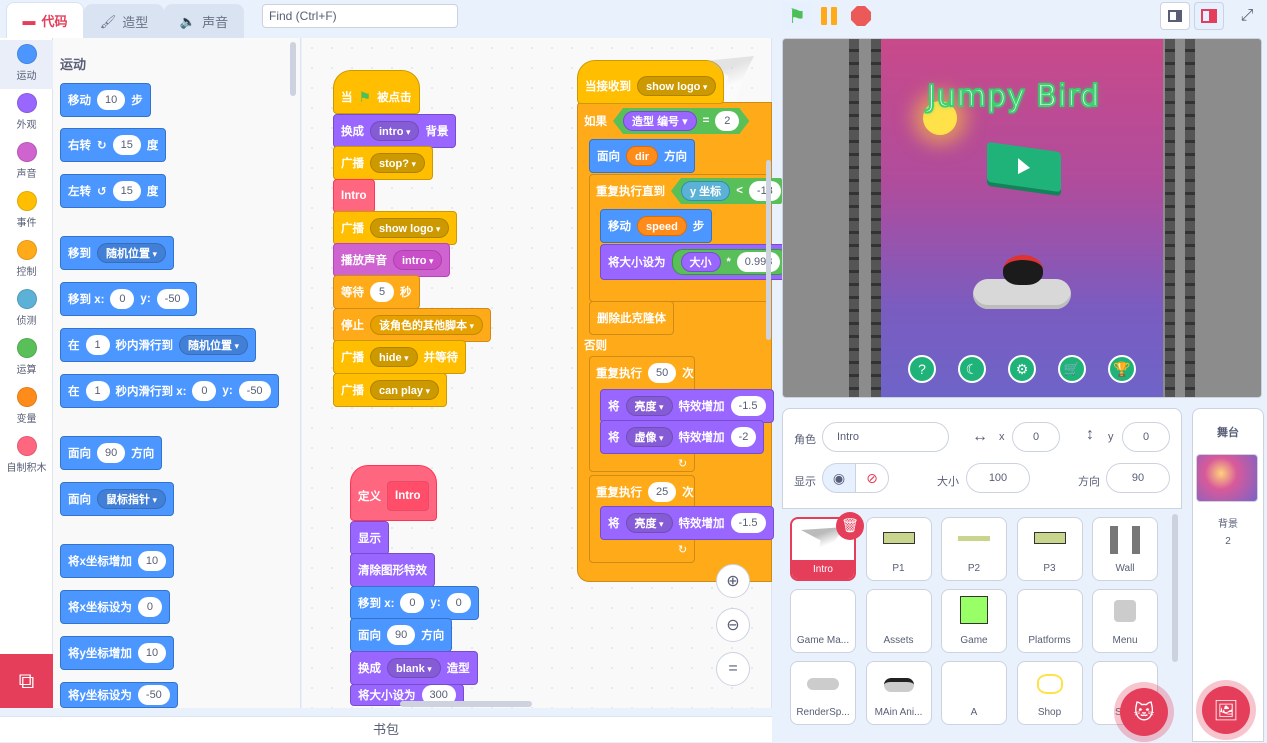 This screenshot has width=1267, height=743. What do you see at coordinates (169, 391) in the screenshot?
I see `glide-xy-block: 在 1 秒内滑行到 x: 0 y: -50` at bounding box center [169, 391].